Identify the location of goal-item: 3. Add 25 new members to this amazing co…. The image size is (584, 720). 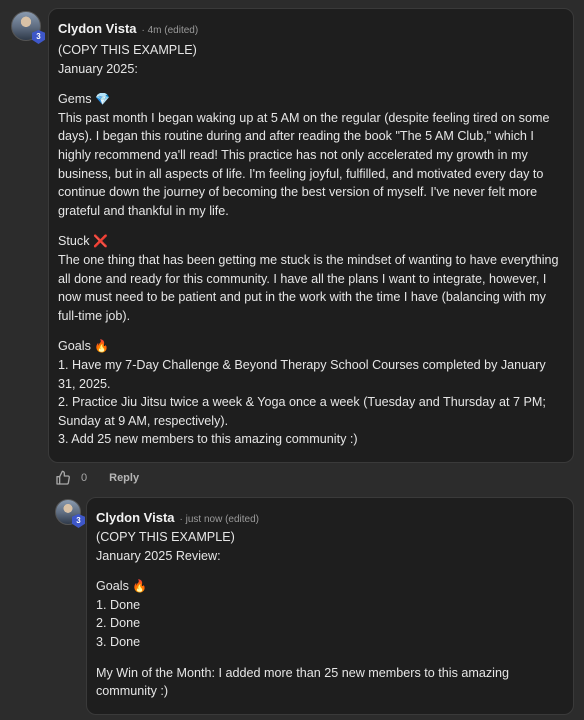
(208, 439).